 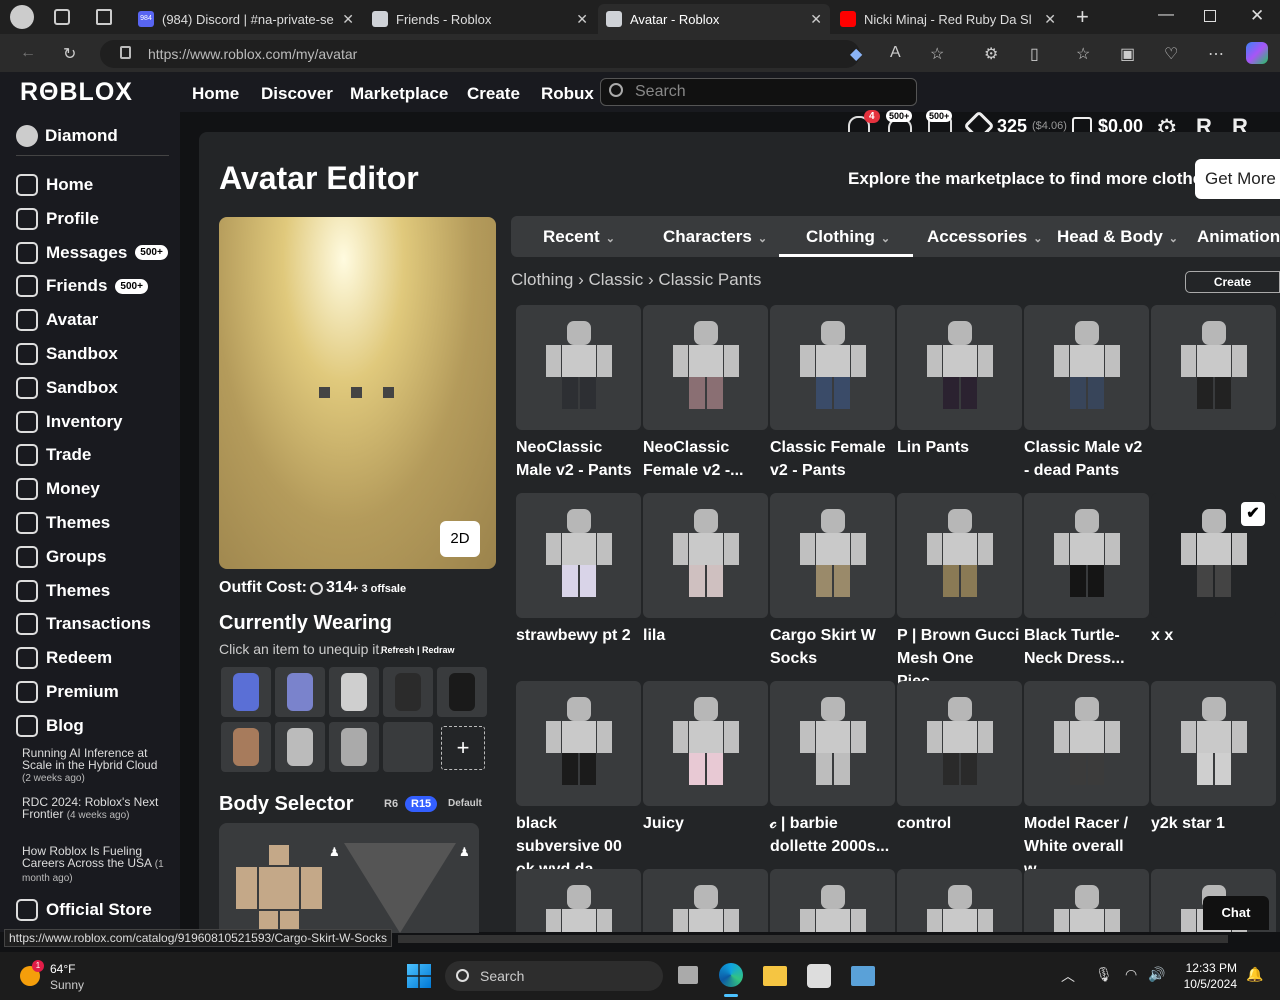 What do you see at coordinates (1156, 974) in the screenshot?
I see `volume-icon: 🔊` at bounding box center [1156, 974].